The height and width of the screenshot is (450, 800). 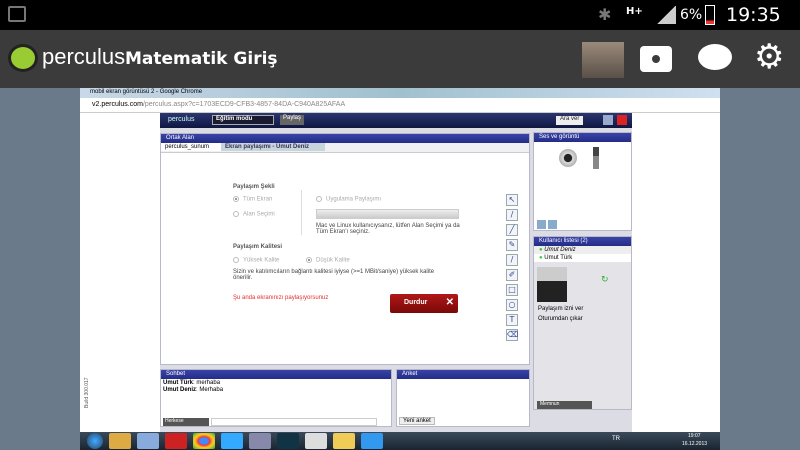 I want to click on divider, so click(x=301, y=212).